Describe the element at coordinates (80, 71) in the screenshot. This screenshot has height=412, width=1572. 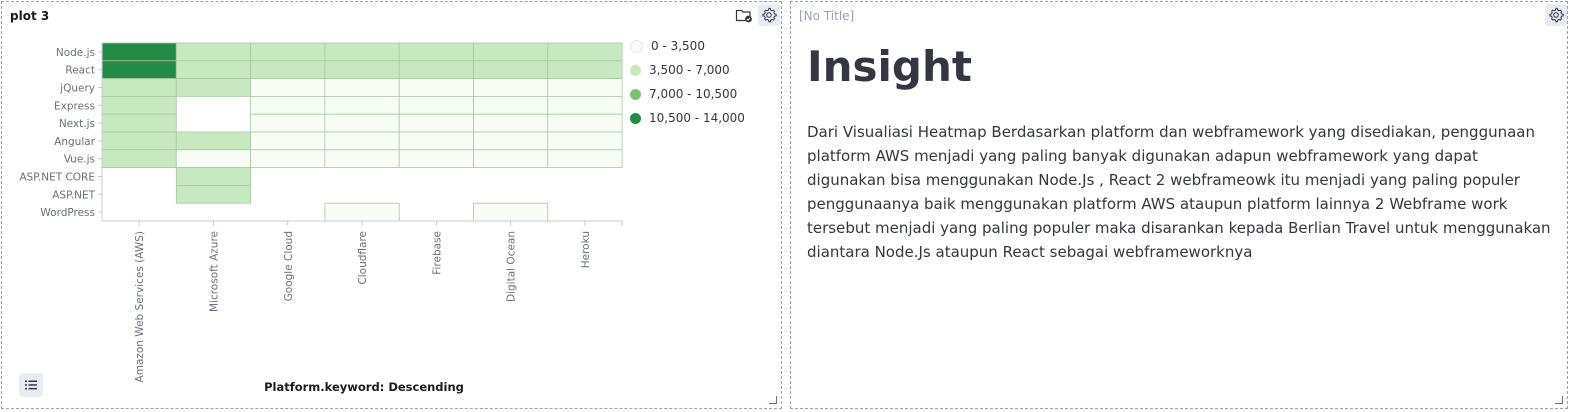
I see `y-tick-label: React` at that location.